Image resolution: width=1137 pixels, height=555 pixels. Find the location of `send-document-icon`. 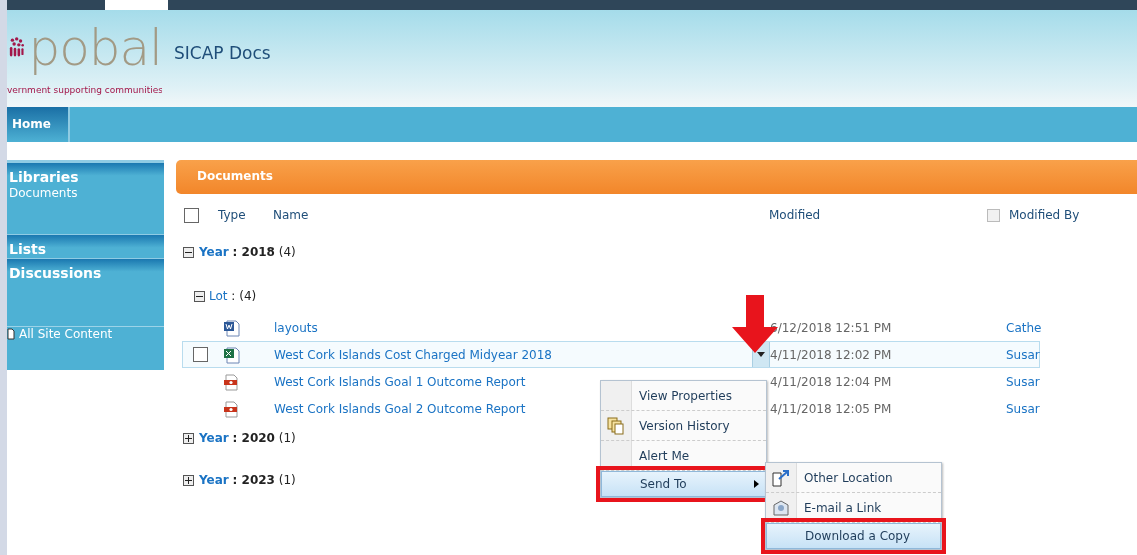

send-document-icon is located at coordinates (781, 477).